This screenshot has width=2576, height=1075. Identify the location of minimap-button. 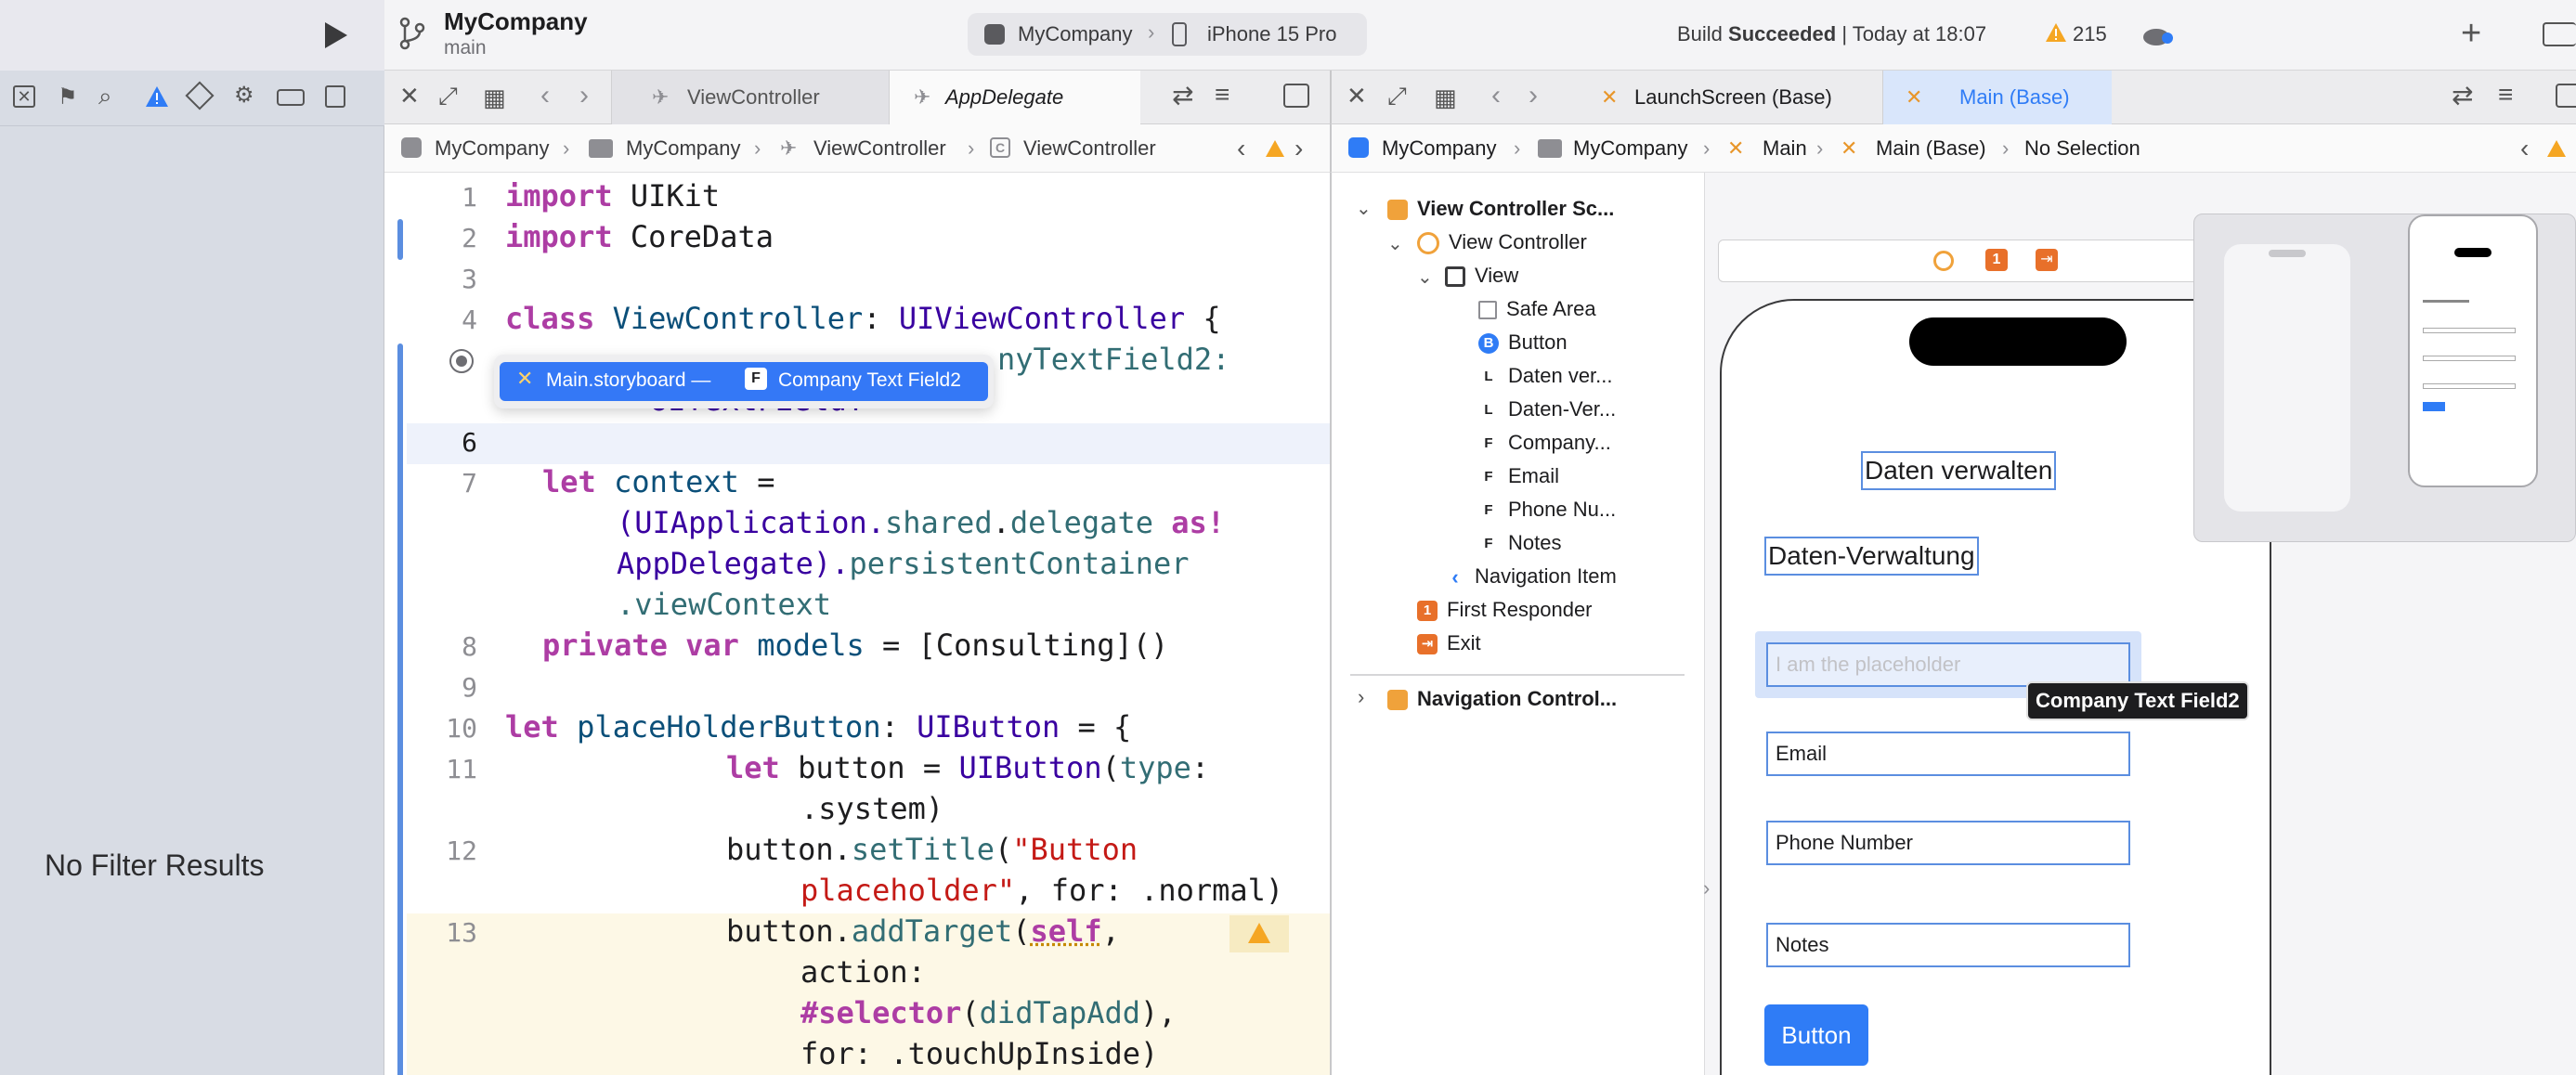
(2434, 406).